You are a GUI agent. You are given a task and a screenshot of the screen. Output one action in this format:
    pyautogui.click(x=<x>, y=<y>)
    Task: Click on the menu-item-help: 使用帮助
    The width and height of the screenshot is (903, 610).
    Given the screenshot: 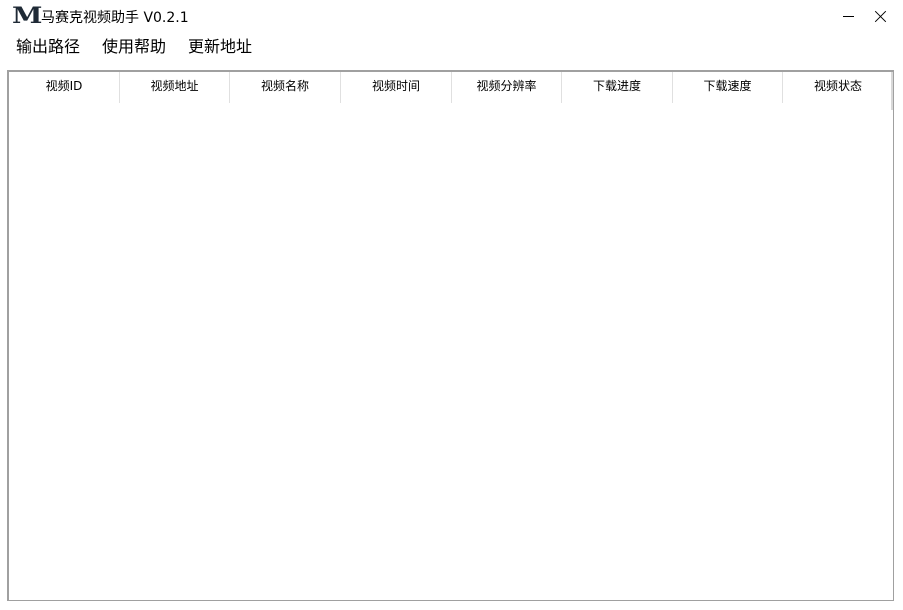 What is the action you would take?
    pyautogui.click(x=134, y=47)
    